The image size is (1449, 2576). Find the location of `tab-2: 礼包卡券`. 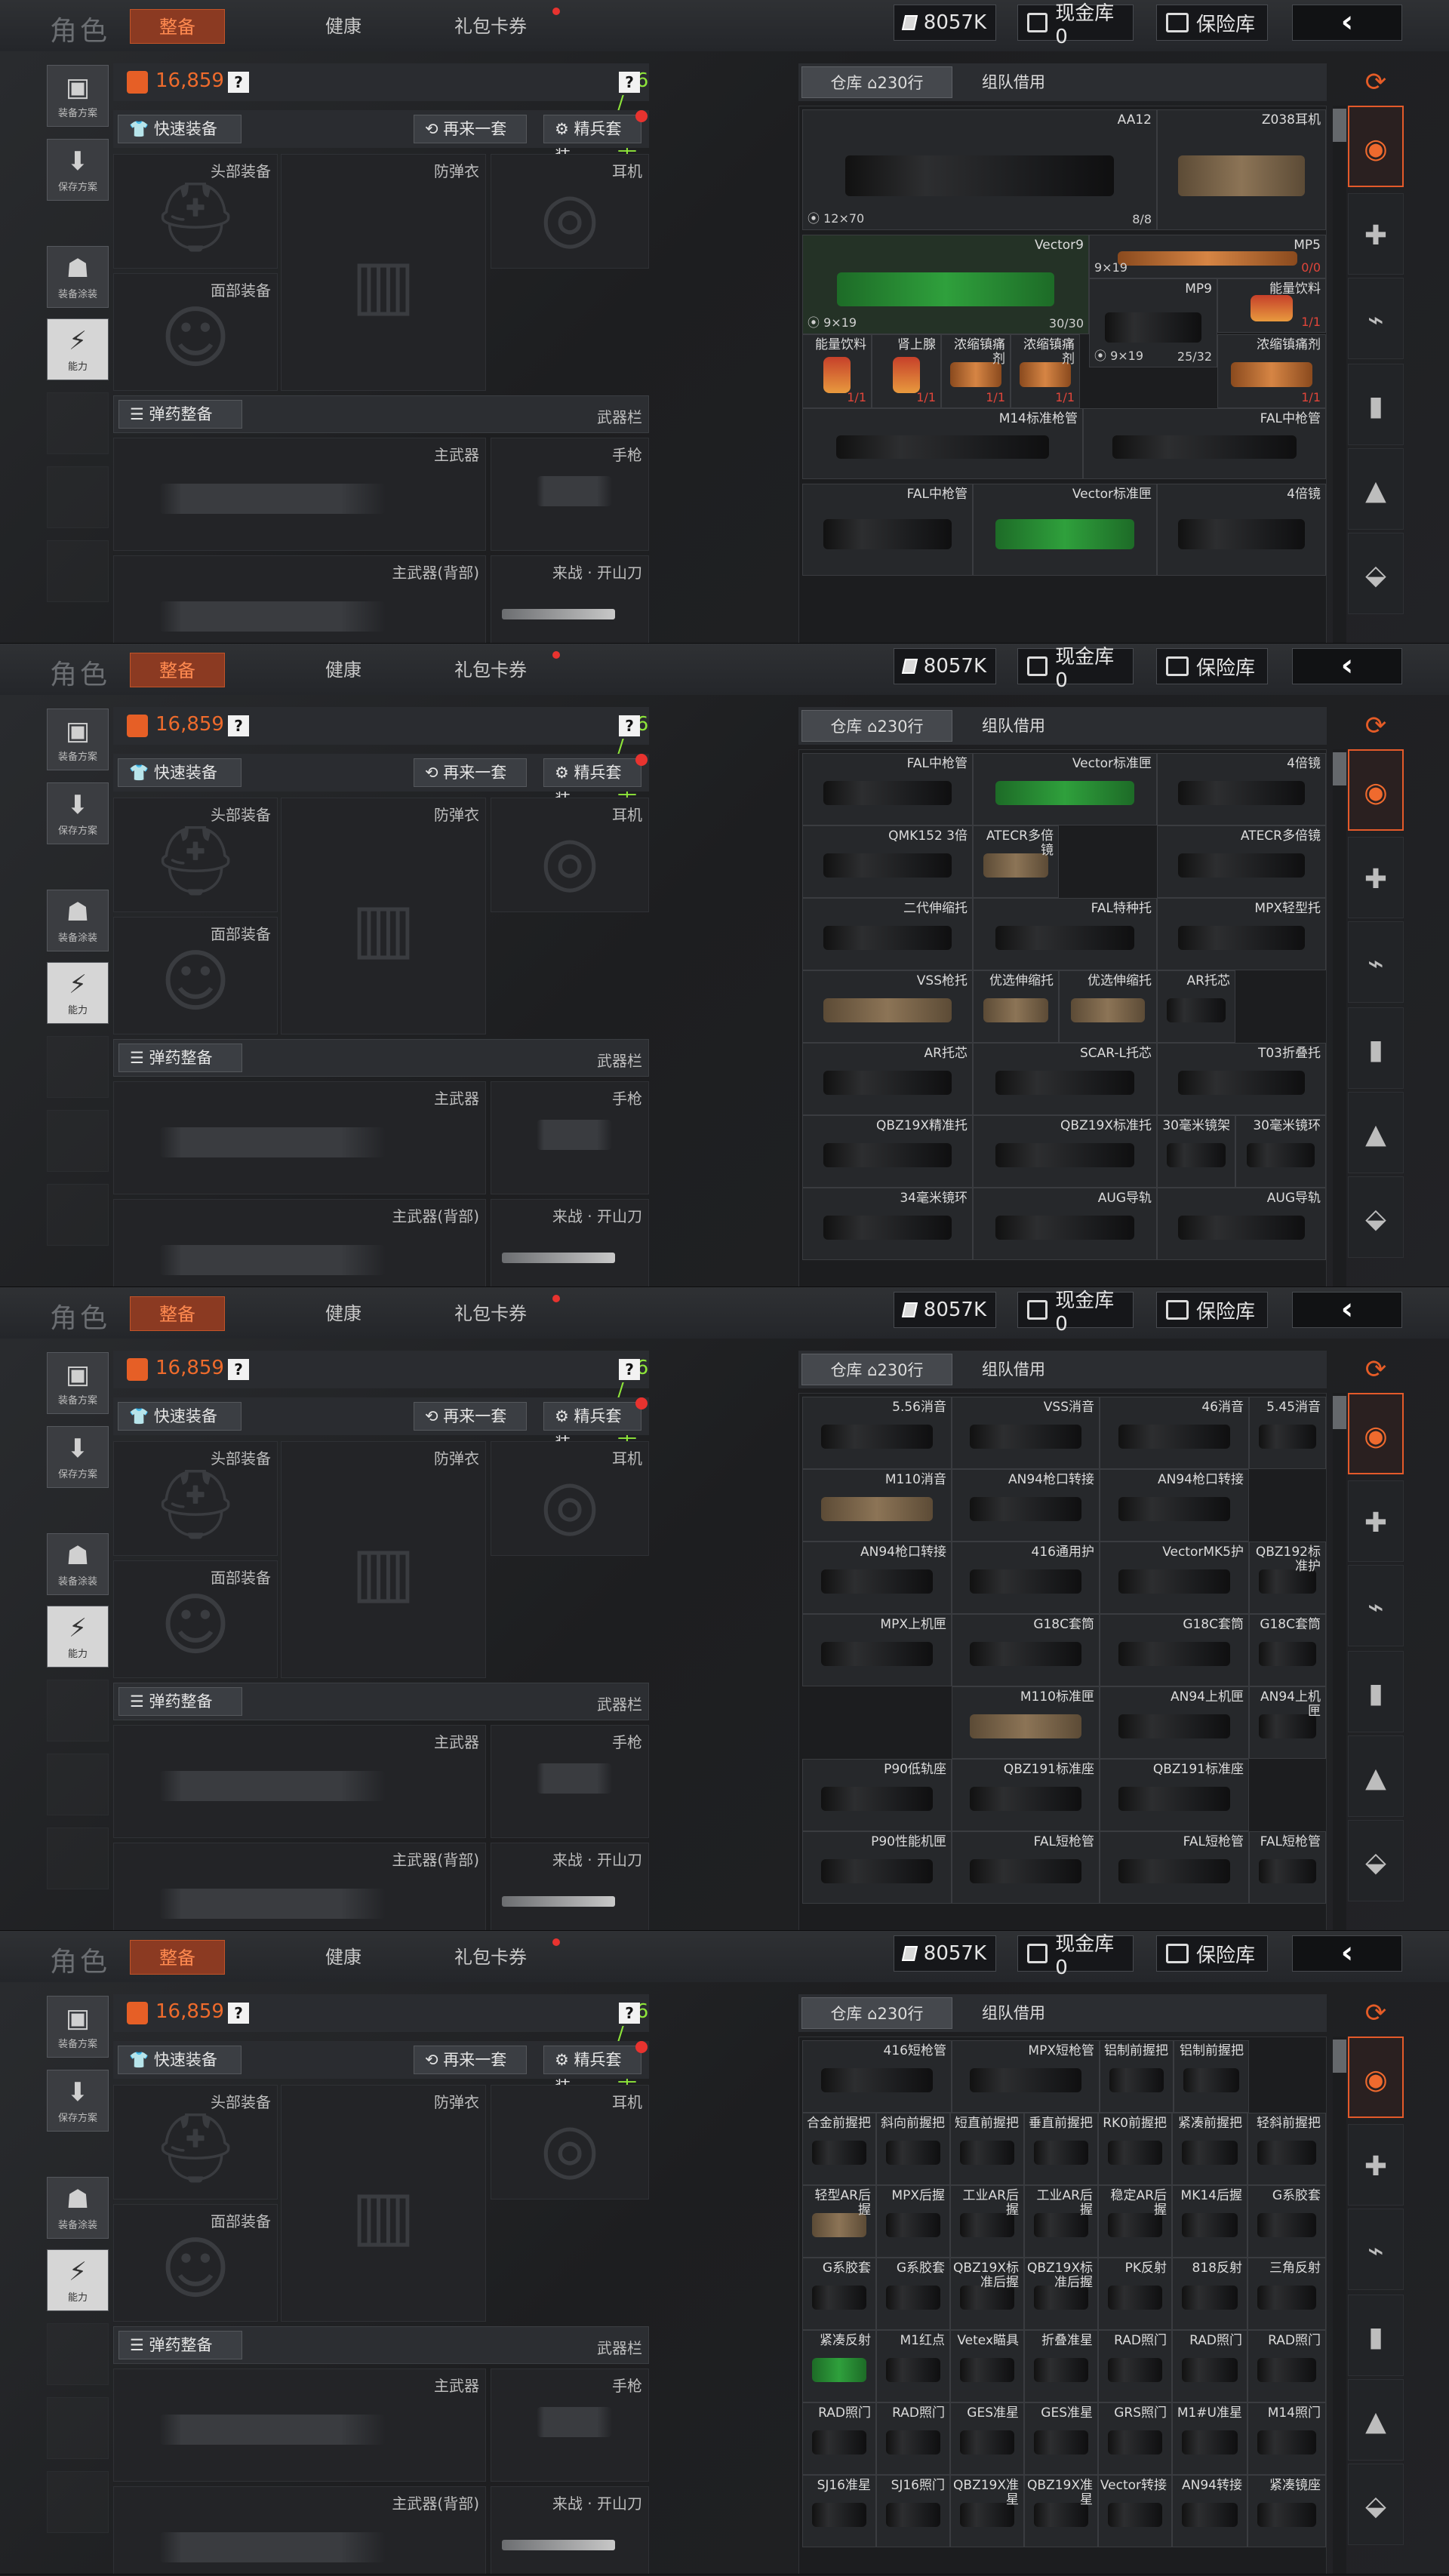

tab-2: 礼包卡券 is located at coordinates (490, 670).